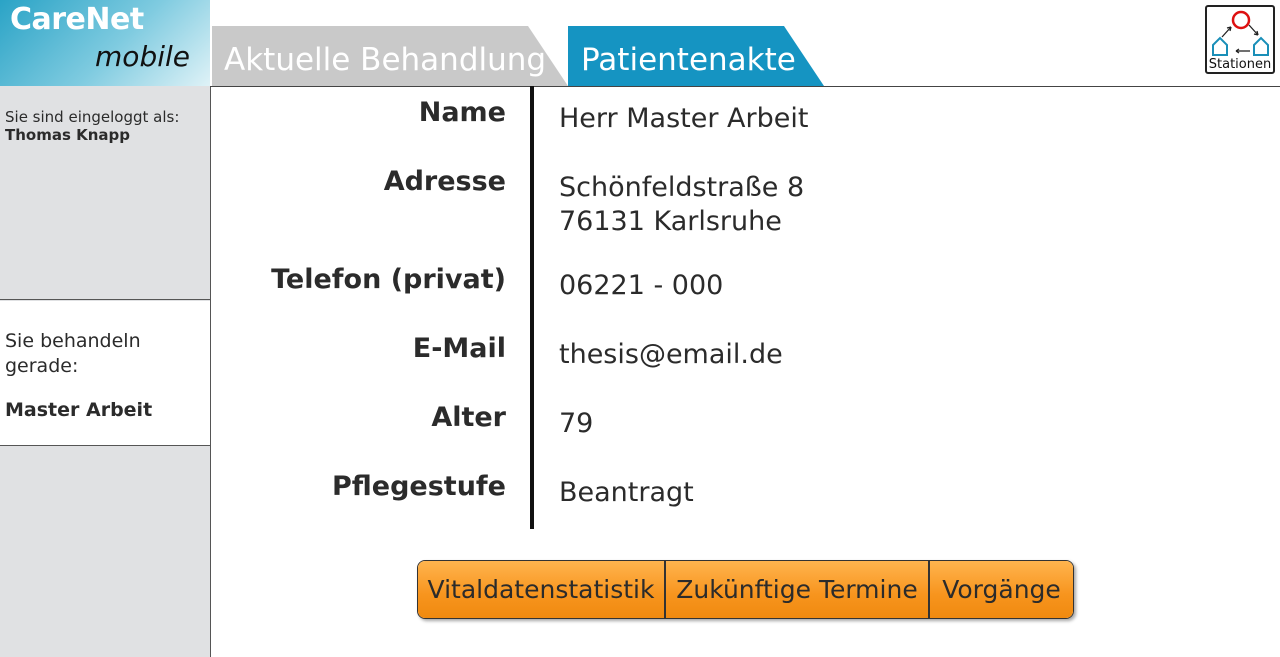 The height and width of the screenshot is (657, 1280). What do you see at coordinates (105, 193) in the screenshot?
I see `login-info: Sie sind eingeloggt als: Thomas Knapp` at bounding box center [105, 193].